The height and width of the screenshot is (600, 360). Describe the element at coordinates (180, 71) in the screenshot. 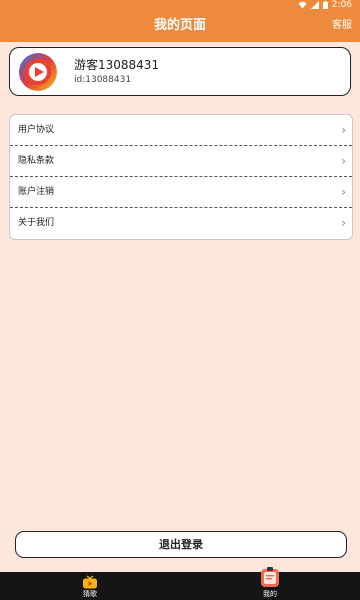

I see `profile-card: 游客13088431 id:13088431` at that location.